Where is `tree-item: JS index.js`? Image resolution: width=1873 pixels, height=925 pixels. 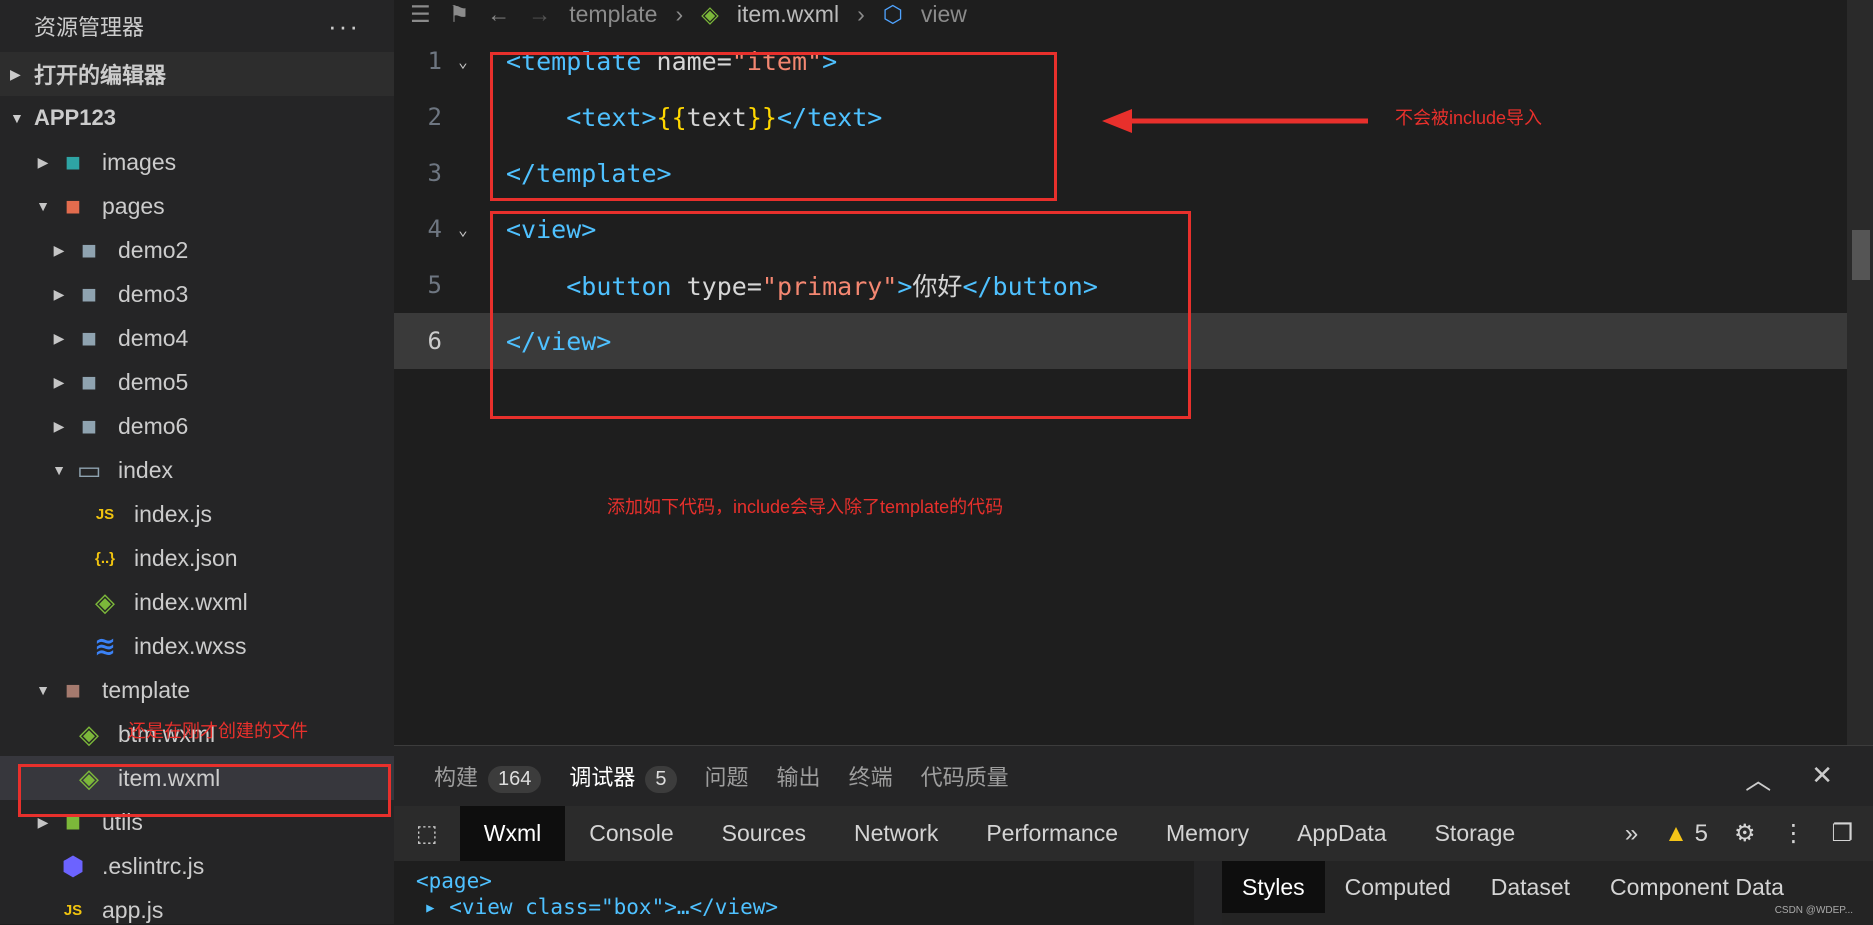
tree-item: JS index.js is located at coordinates (197, 514).